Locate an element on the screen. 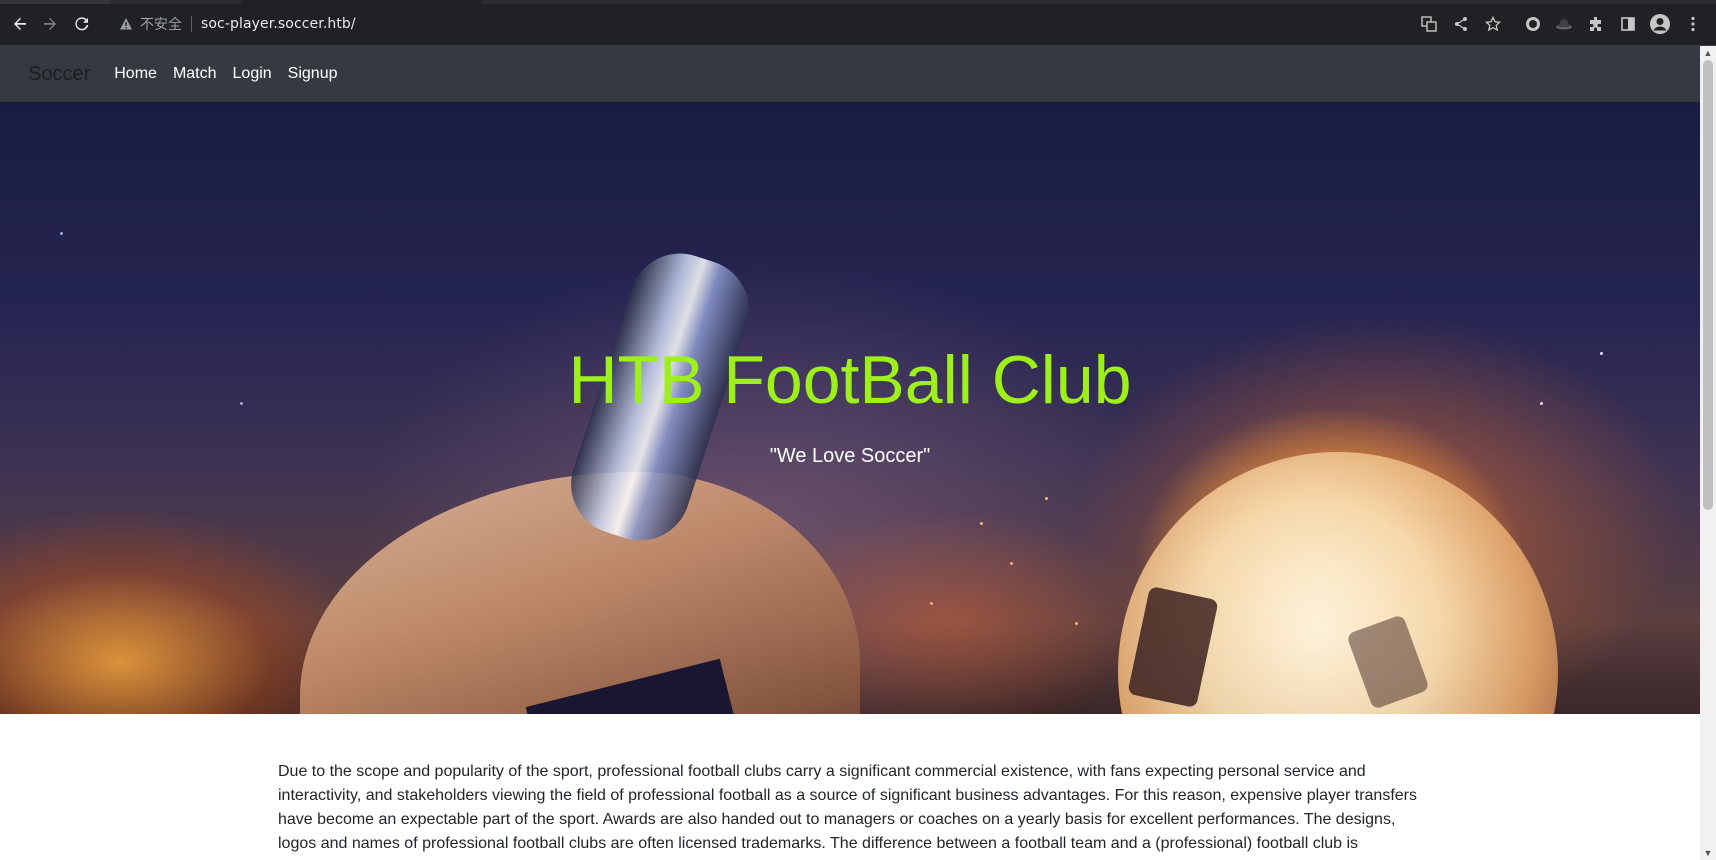 Image resolution: width=1716 pixels, height=860 pixels. omnibox-divider is located at coordinates (191, 24).